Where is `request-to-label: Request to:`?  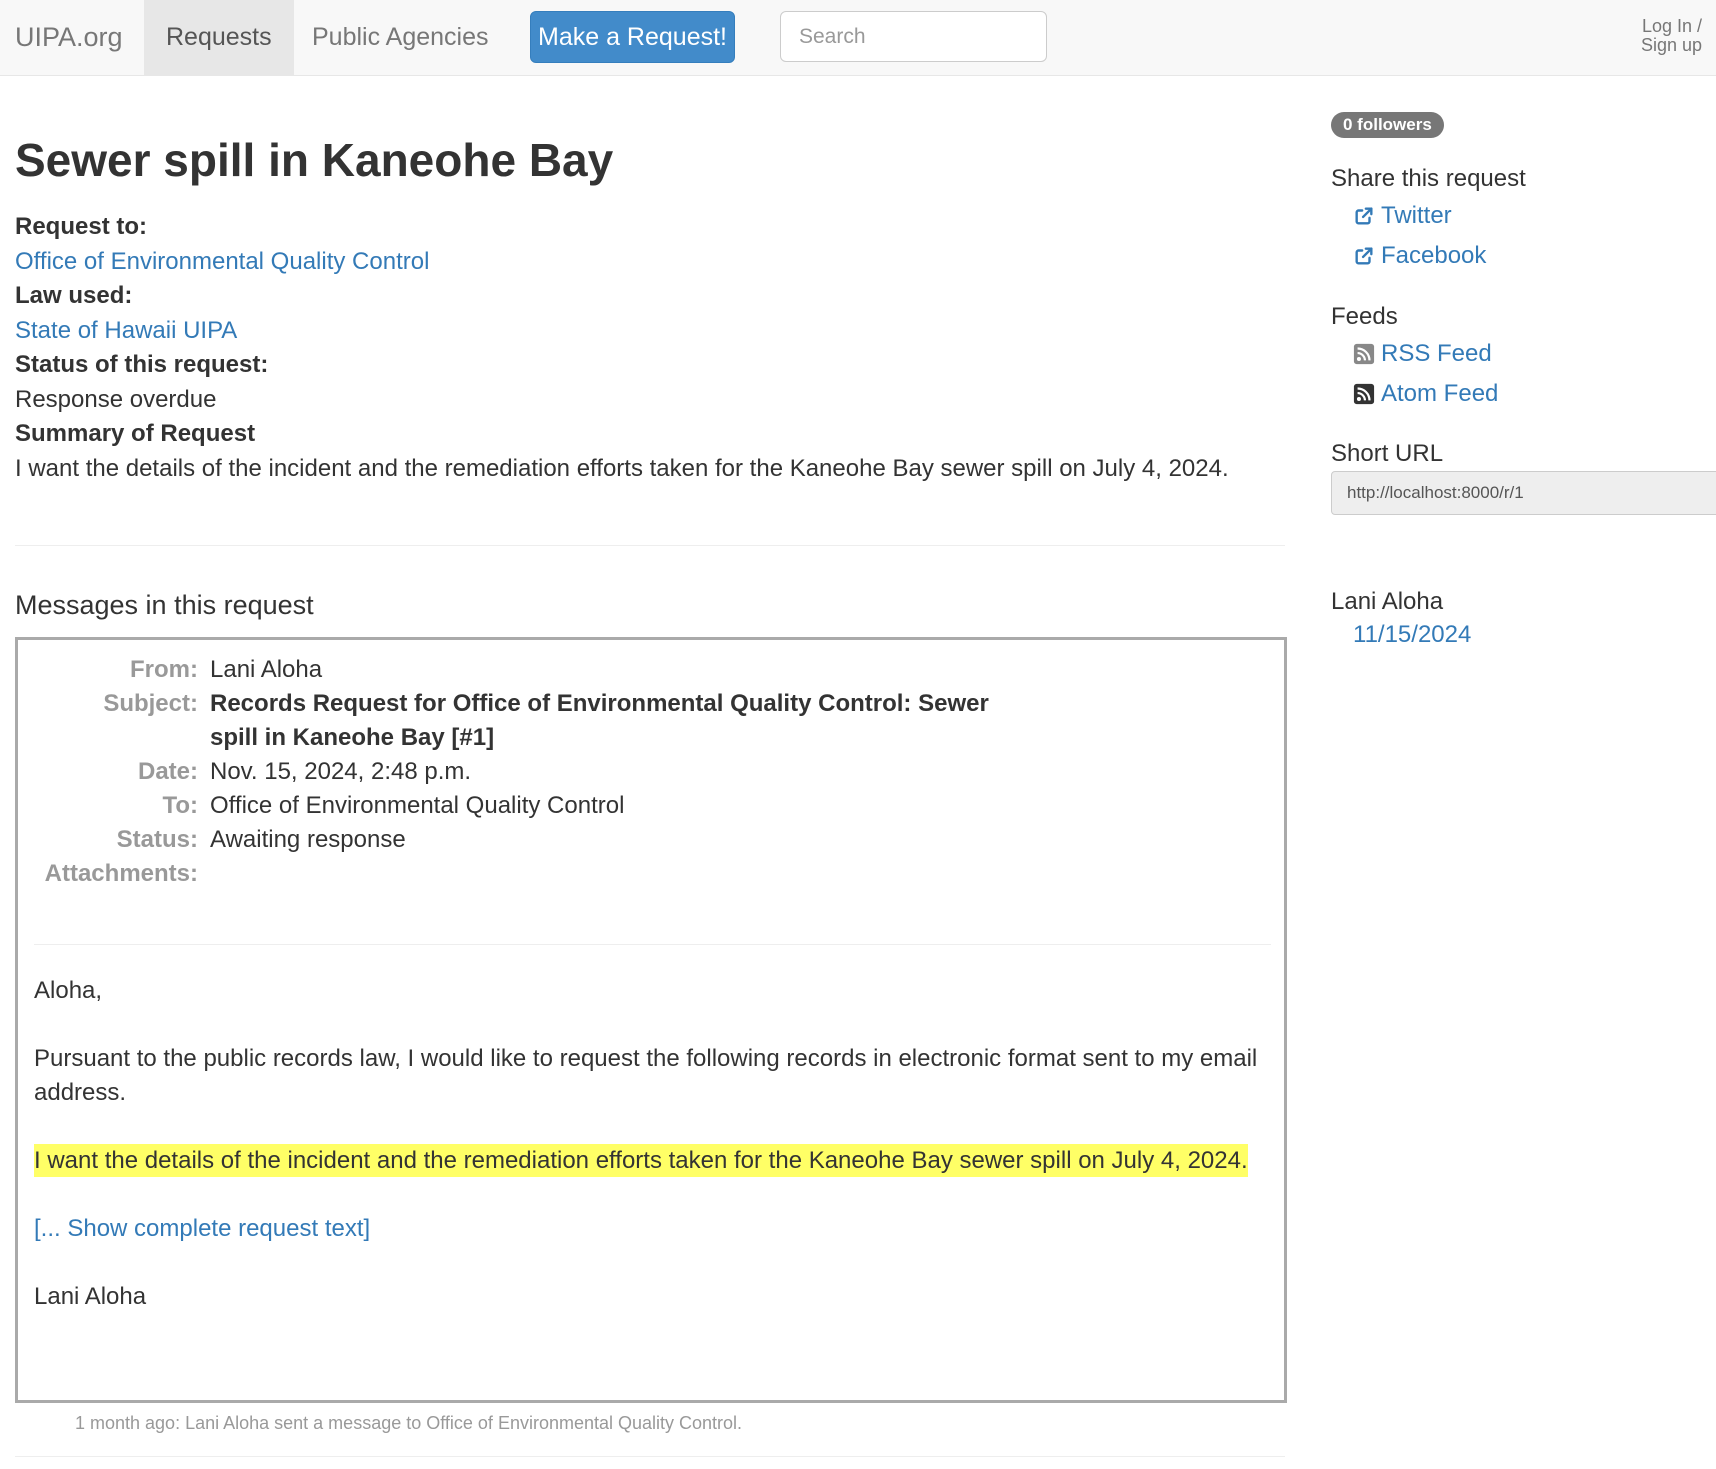
request-to-label: Request to: is located at coordinates (81, 226).